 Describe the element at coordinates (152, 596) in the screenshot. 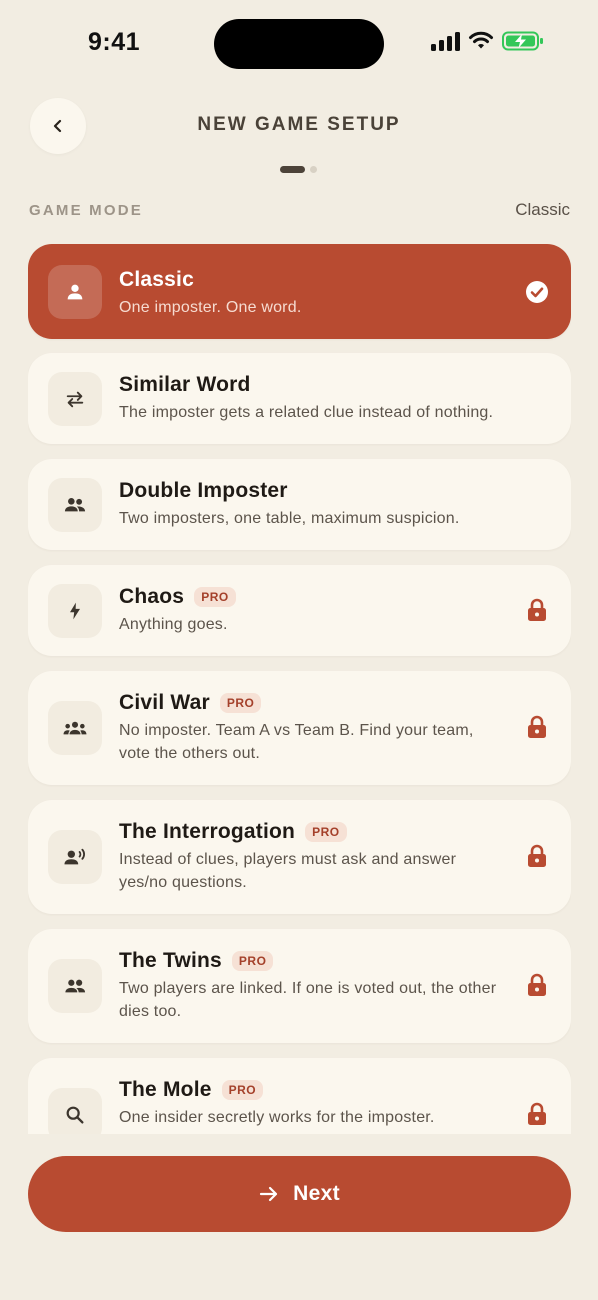

I see `mode-name: Chaos` at that location.